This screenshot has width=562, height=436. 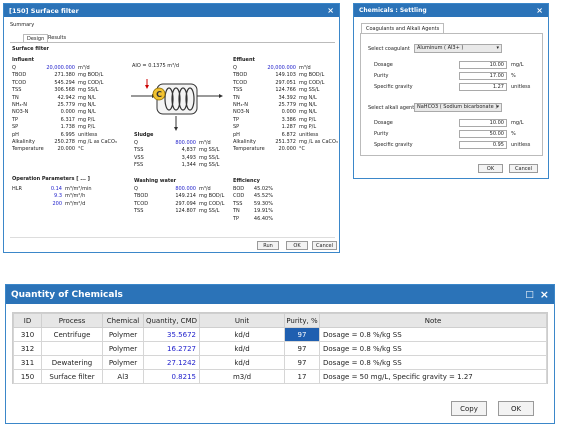 I want to click on param-value: 1.287, so click(x=288, y=127).